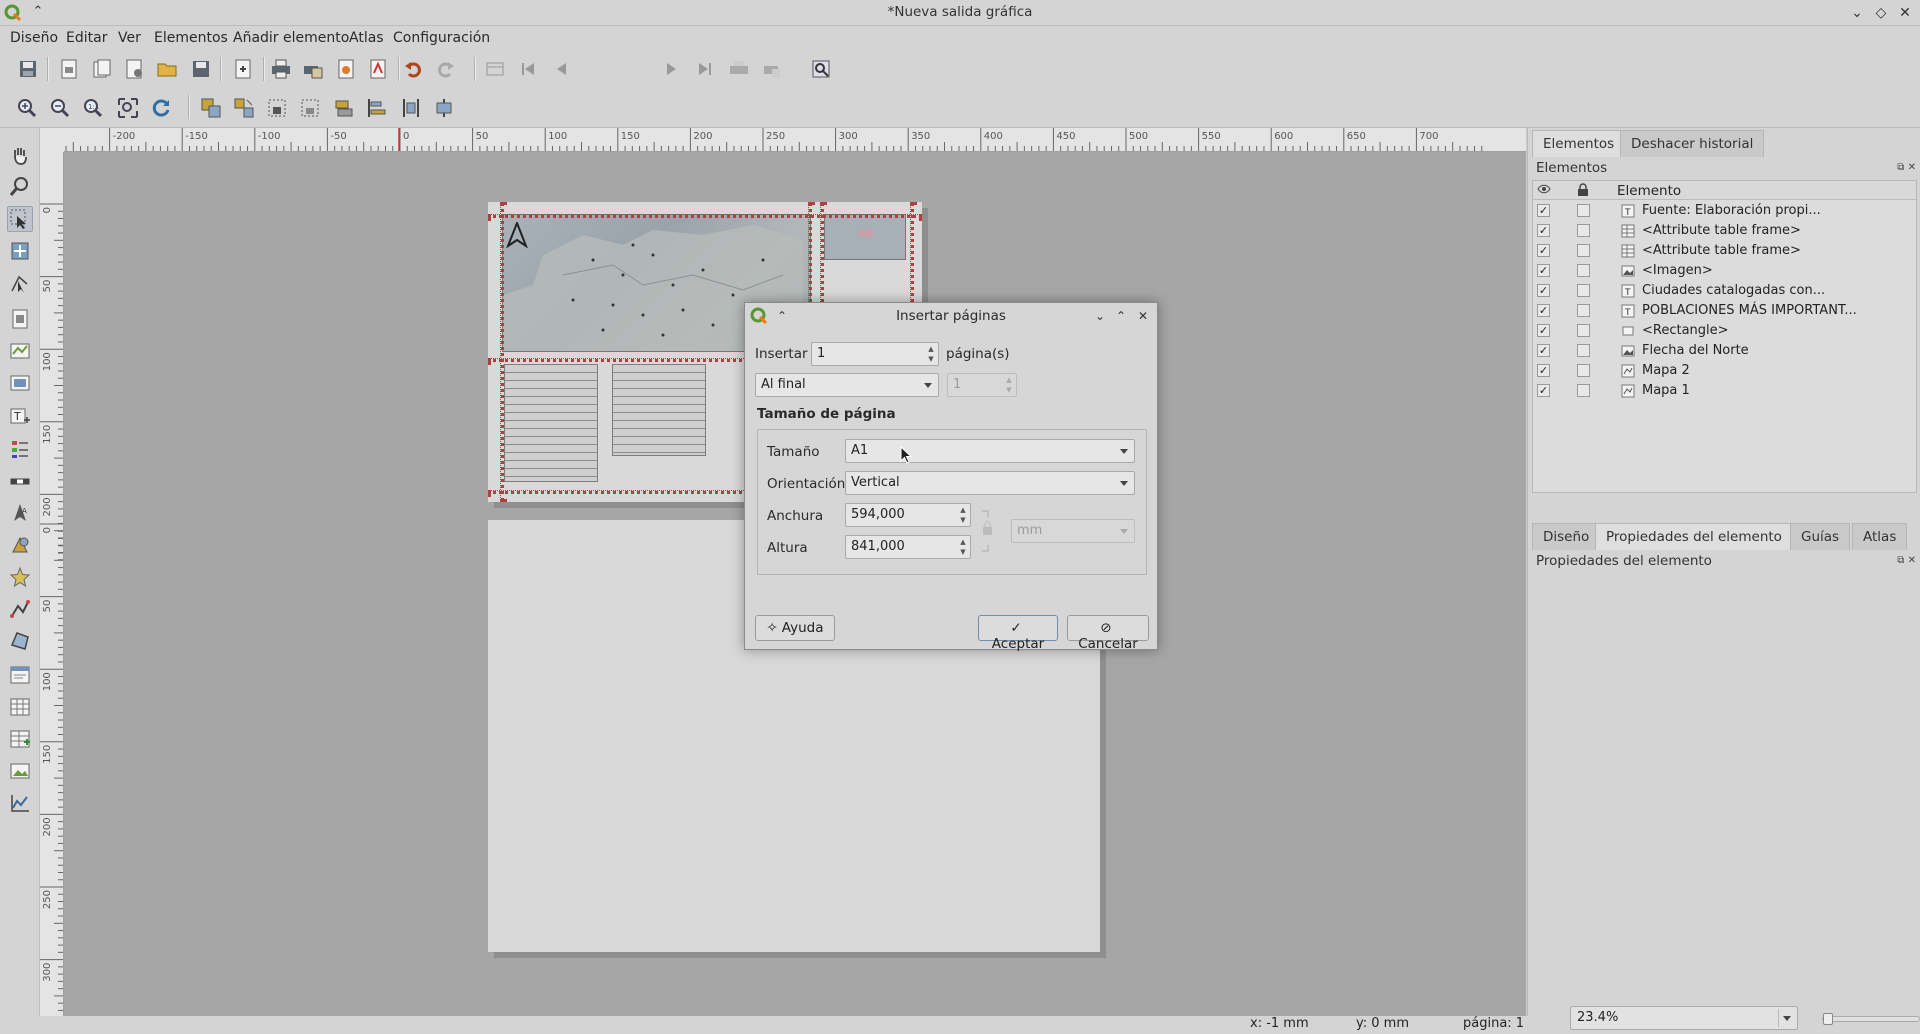 The height and width of the screenshot is (1034, 1920). Describe the element at coordinates (908, 547) in the screenshot. I see `height-spinbox: 841,000 ▲ ▼` at that location.